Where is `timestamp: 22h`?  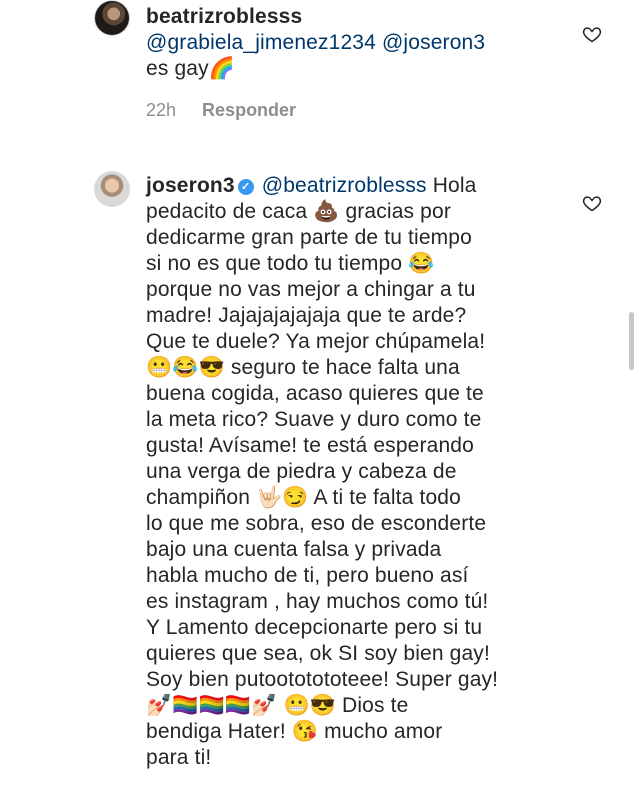 timestamp: 22h is located at coordinates (161, 110).